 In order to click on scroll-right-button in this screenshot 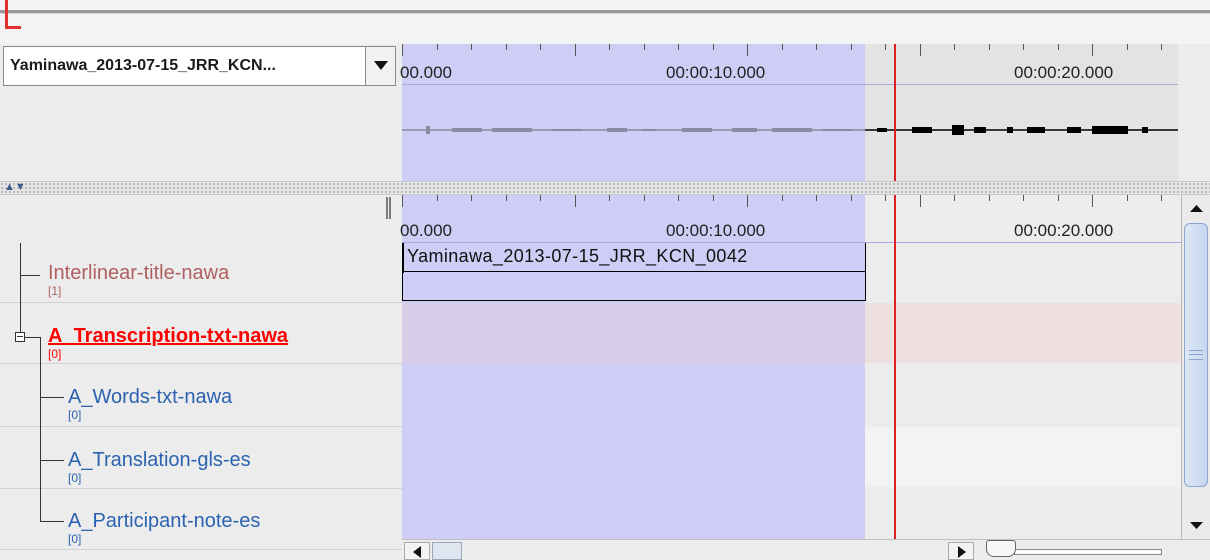, I will do `click(961, 551)`.